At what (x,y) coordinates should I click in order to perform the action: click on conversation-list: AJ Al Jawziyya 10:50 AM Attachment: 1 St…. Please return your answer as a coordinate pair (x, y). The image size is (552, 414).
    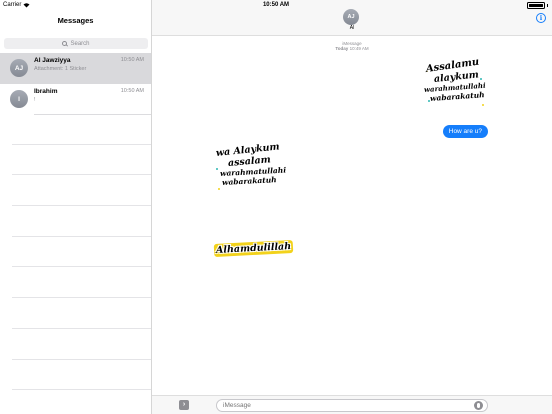
    Looking at the image, I should click on (75, 84).